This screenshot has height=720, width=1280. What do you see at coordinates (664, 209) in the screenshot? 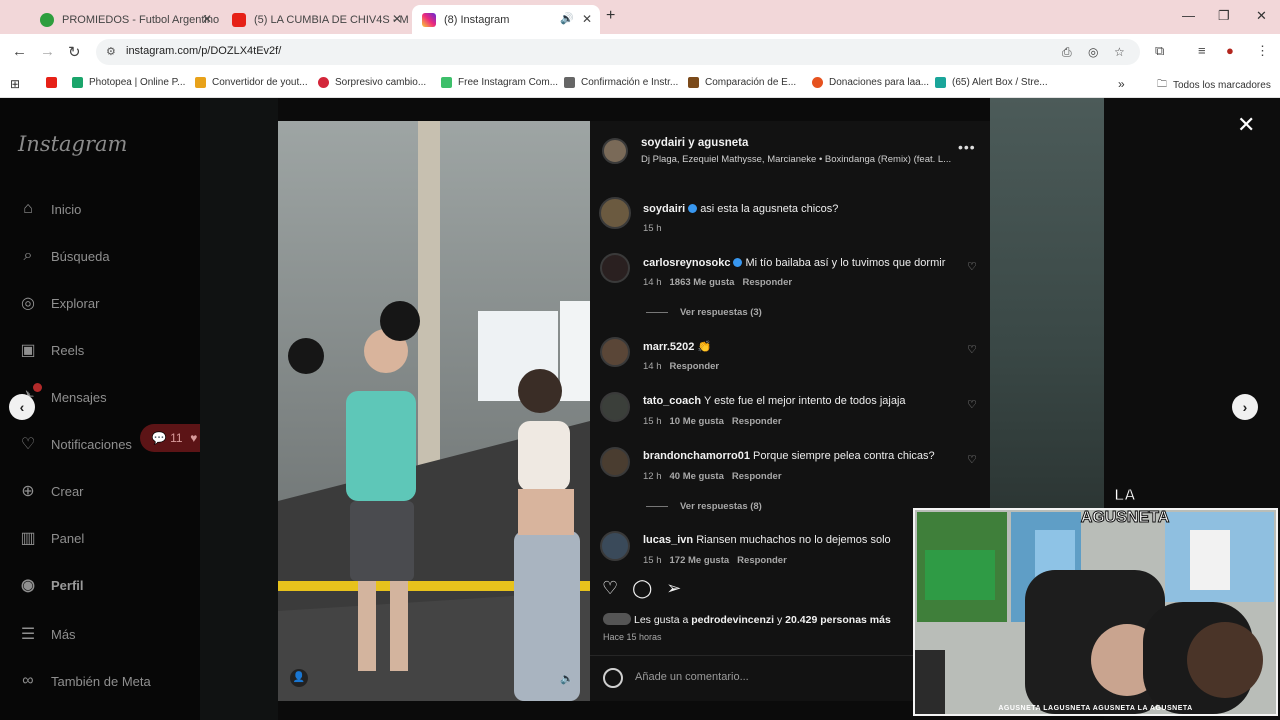
I see `caption-user: soydairi` at bounding box center [664, 209].